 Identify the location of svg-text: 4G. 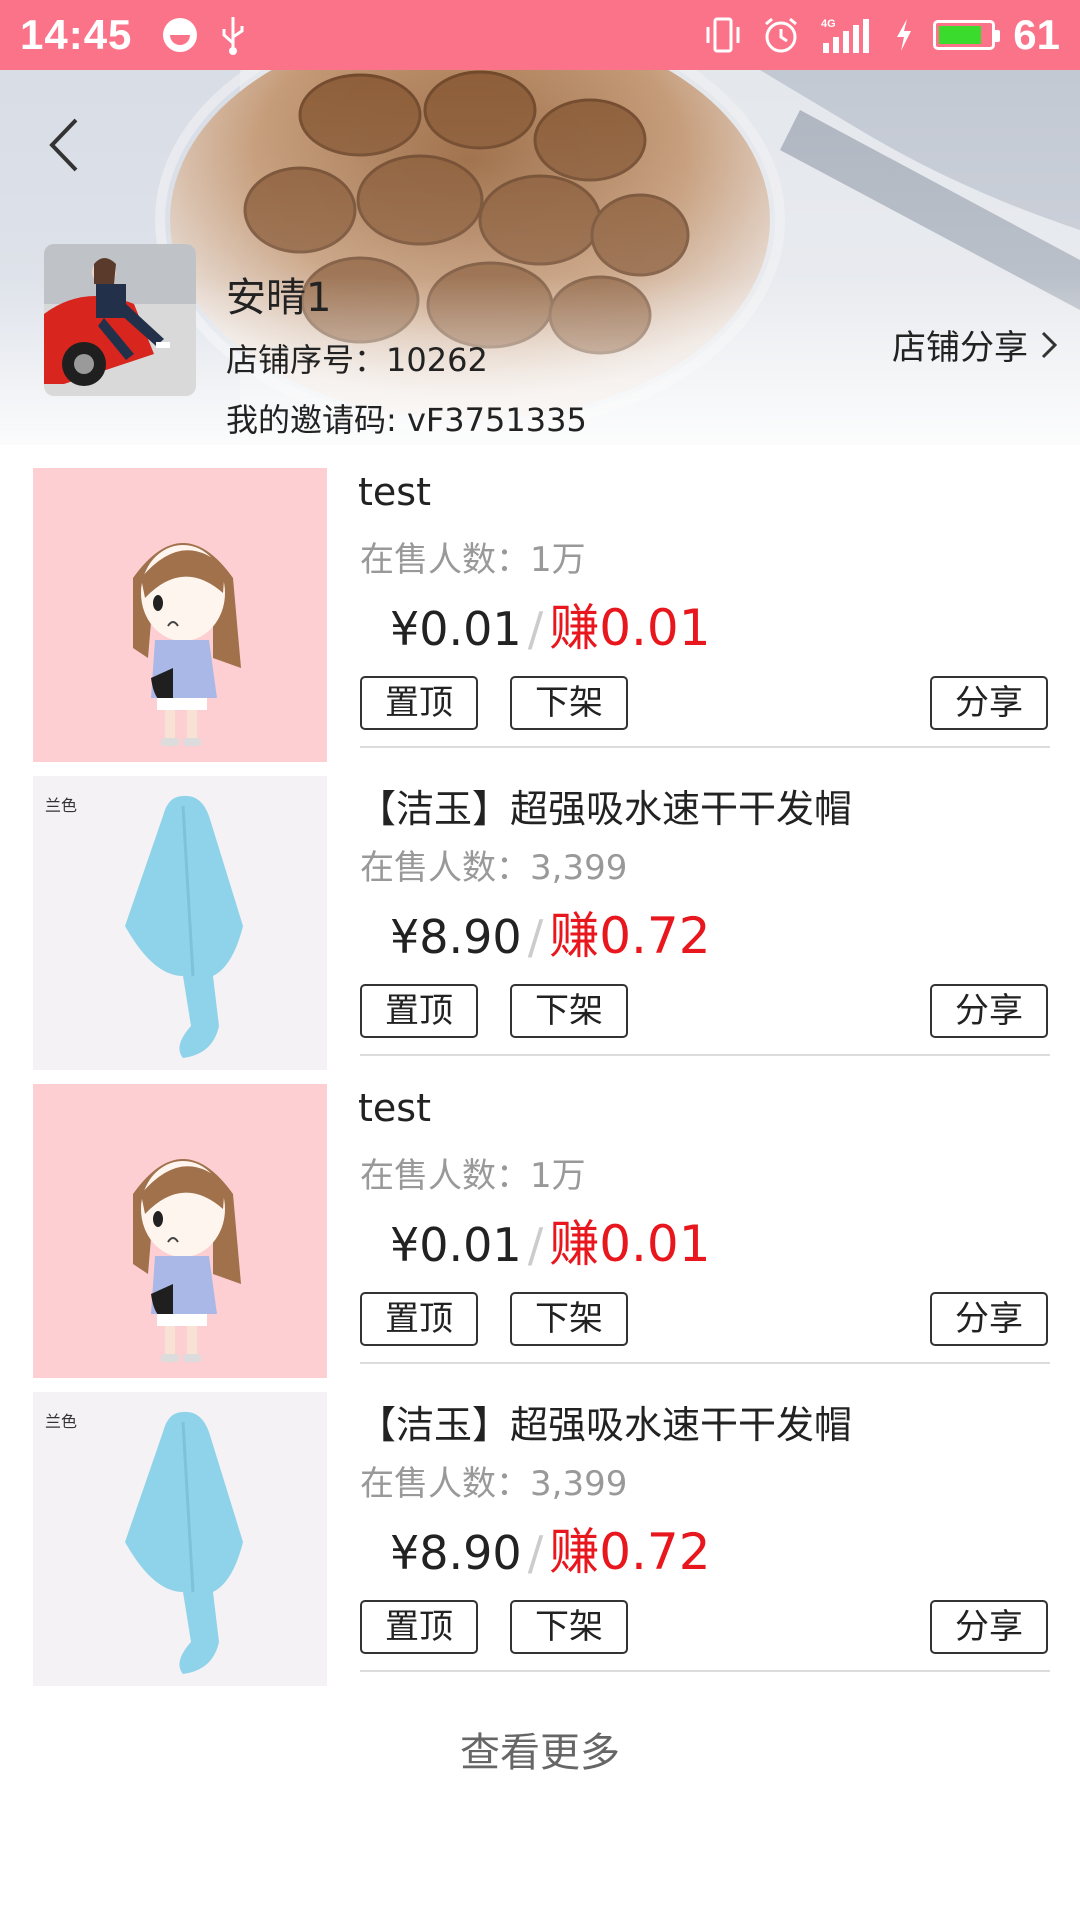
(828, 24).